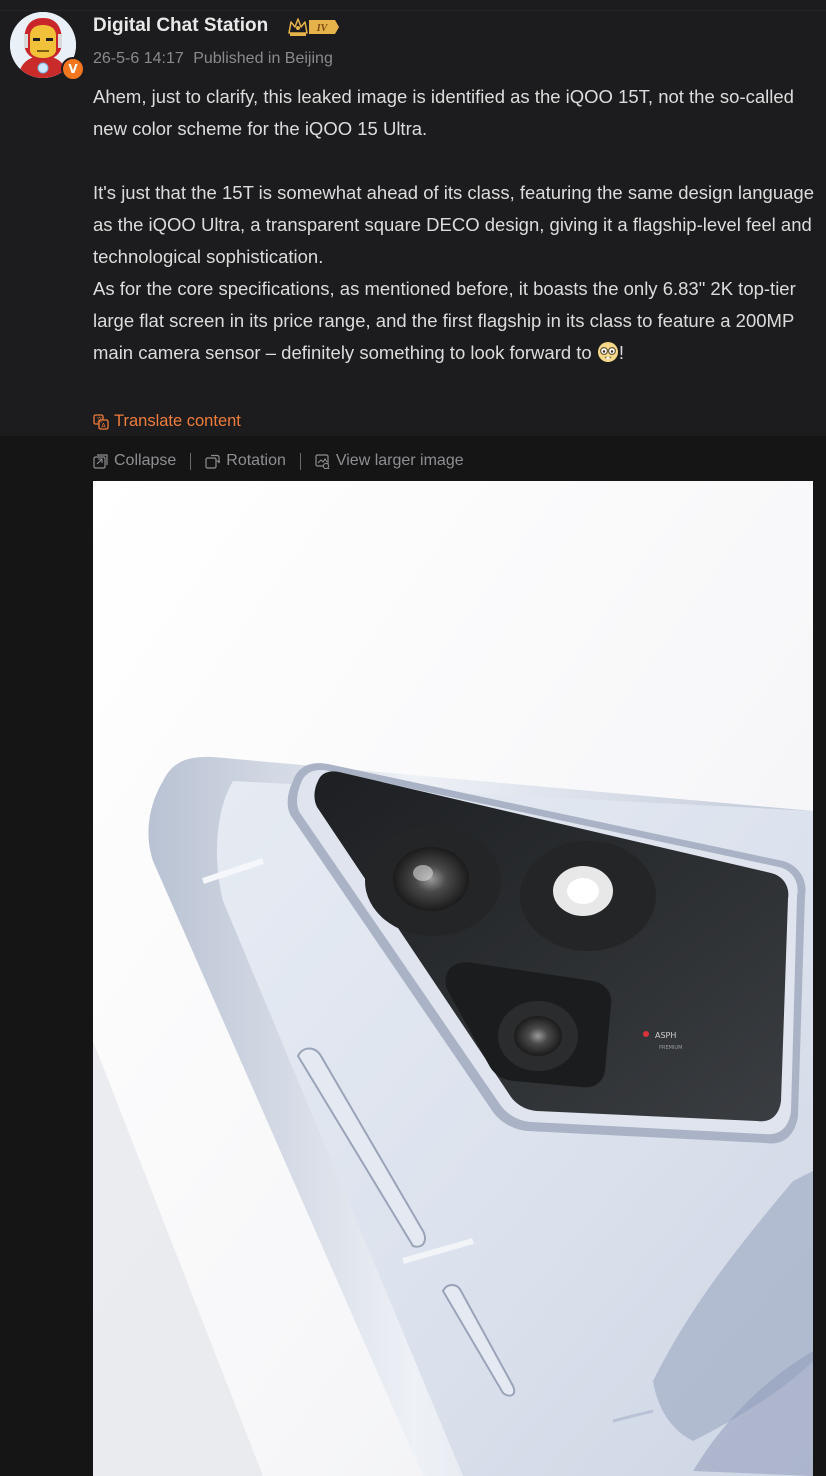 Image resolution: width=826 pixels, height=1476 pixels. Describe the element at coordinates (180, 26) in the screenshot. I see `username: Digital Chat Station` at that location.